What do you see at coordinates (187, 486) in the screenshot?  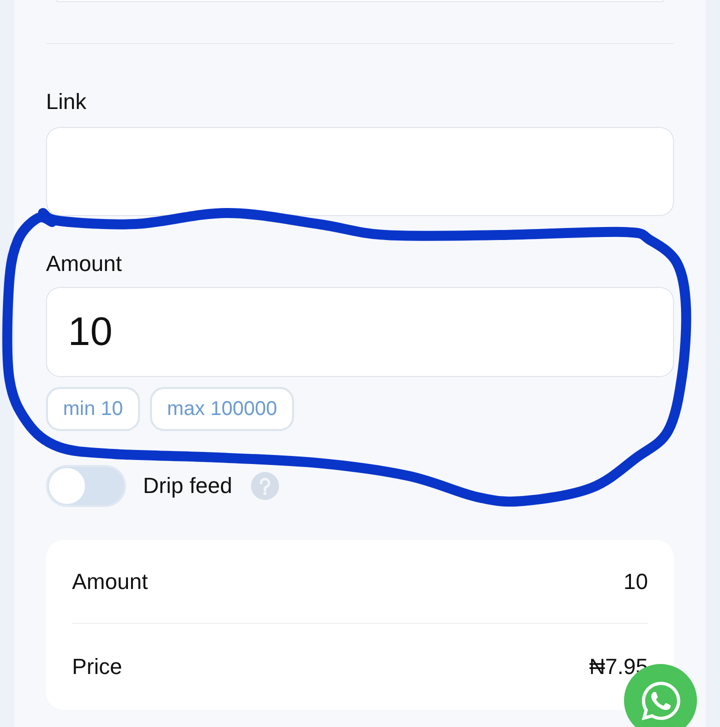 I see `drip-feed-label: Drip feed` at bounding box center [187, 486].